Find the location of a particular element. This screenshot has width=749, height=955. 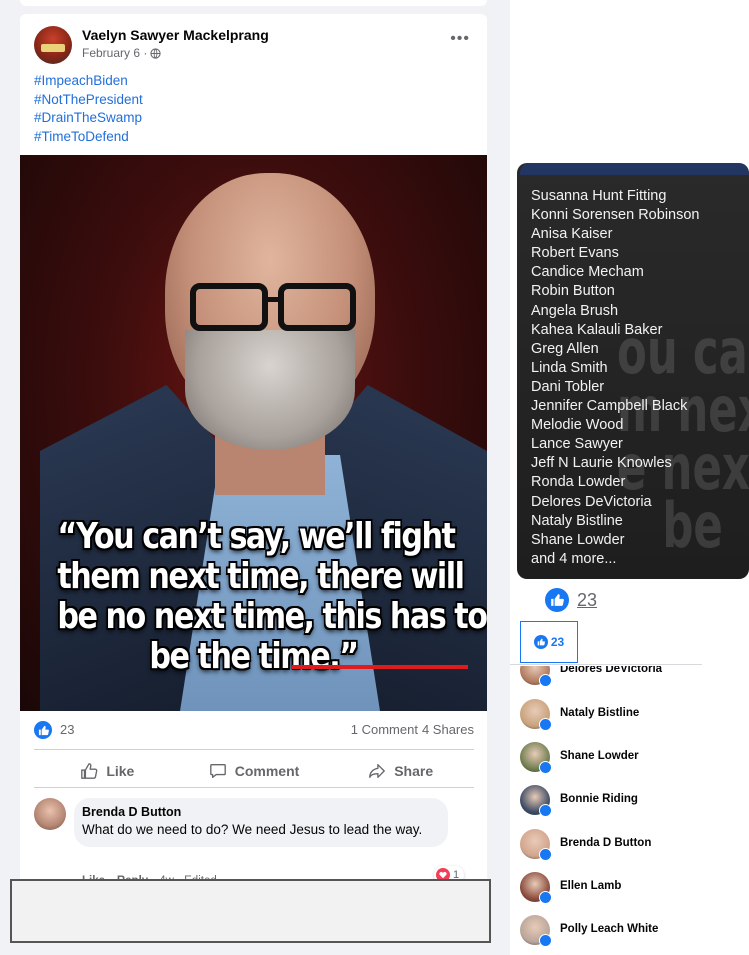

photo-beard is located at coordinates (270, 390).